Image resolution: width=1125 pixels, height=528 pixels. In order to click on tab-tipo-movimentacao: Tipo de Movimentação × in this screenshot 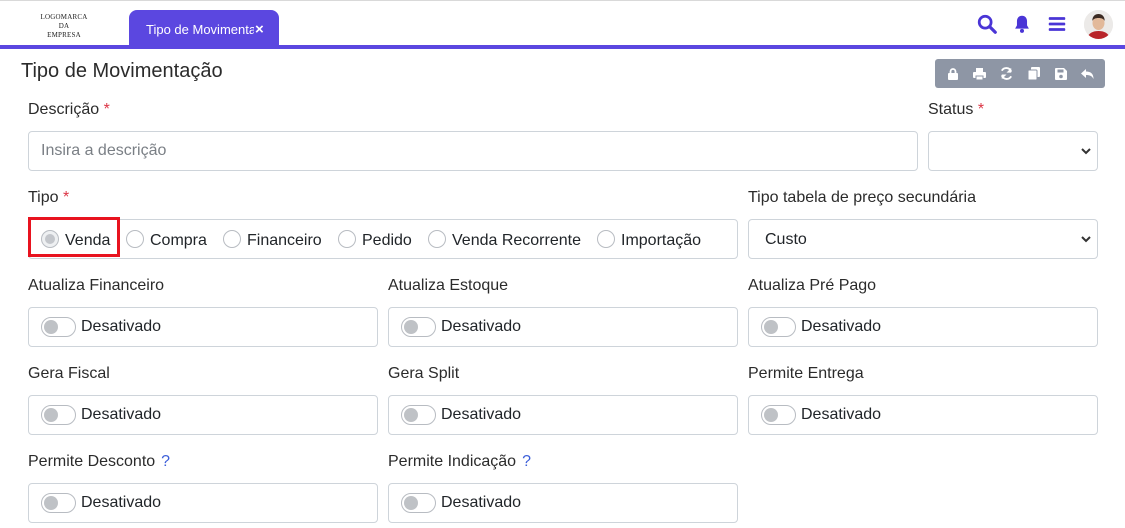, I will do `click(204, 28)`.